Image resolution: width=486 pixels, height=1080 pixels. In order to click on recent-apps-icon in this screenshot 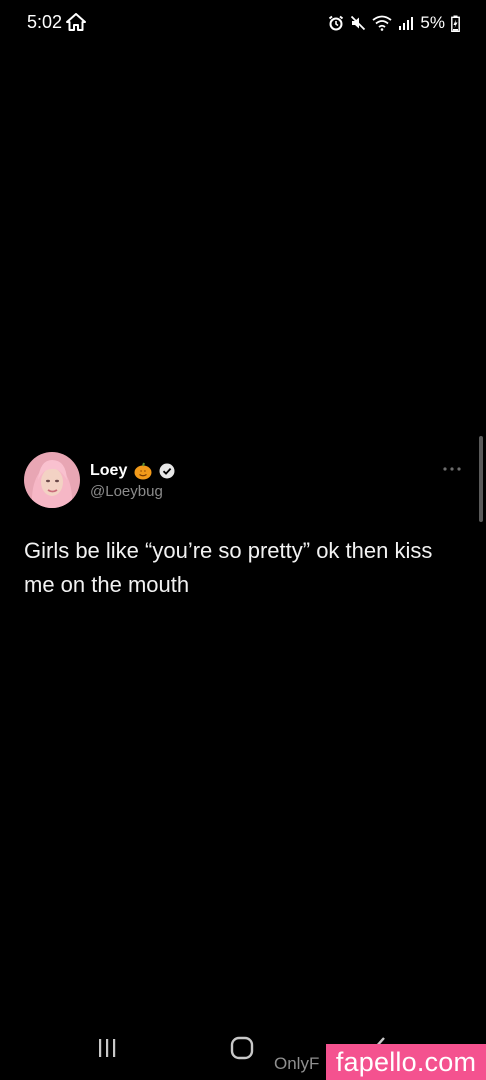, I will do `click(107, 1048)`.